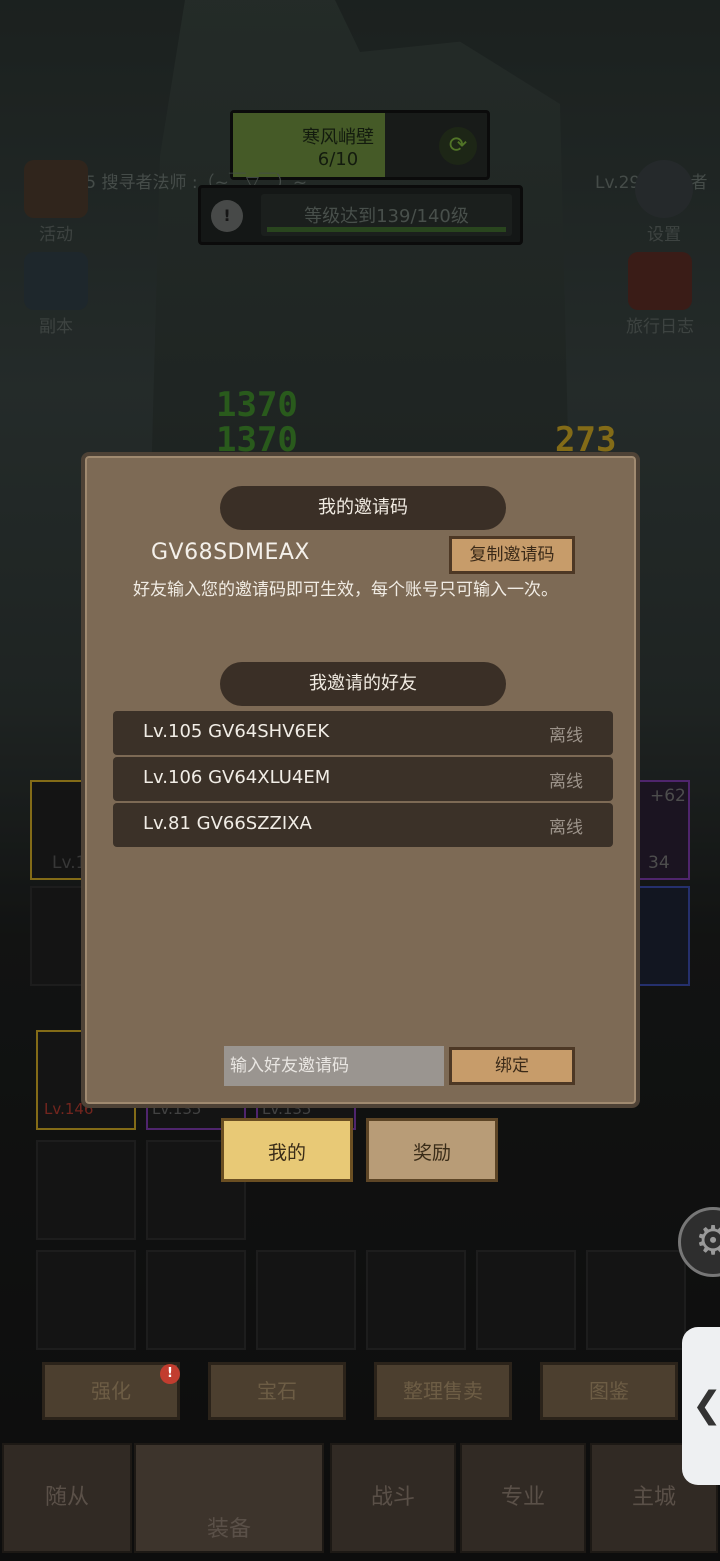 The width and height of the screenshot is (720, 1561). I want to click on invited-friends-title: 我邀请的好友, so click(363, 684).